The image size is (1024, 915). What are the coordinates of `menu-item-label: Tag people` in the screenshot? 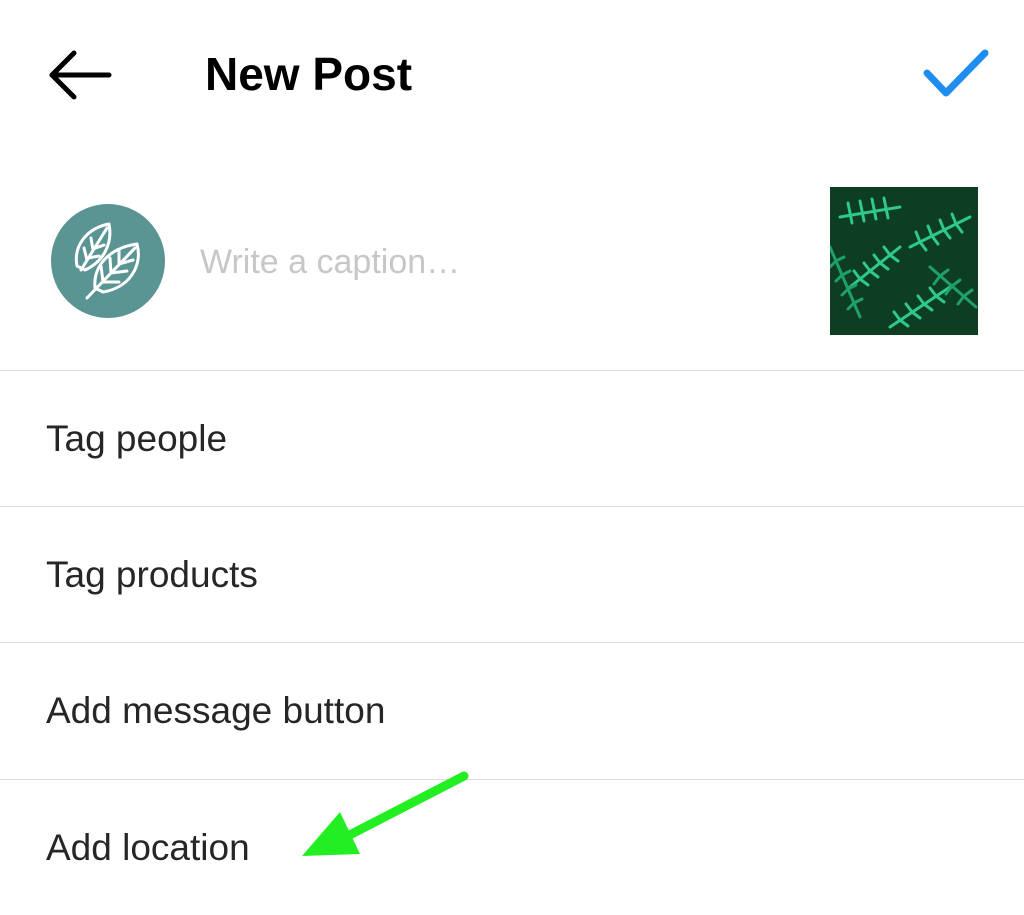 It's located at (137, 438).